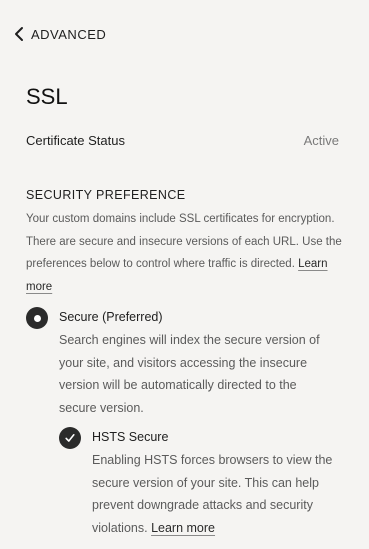 The image size is (369, 549). I want to click on hsts-checkbox, so click(70, 438).